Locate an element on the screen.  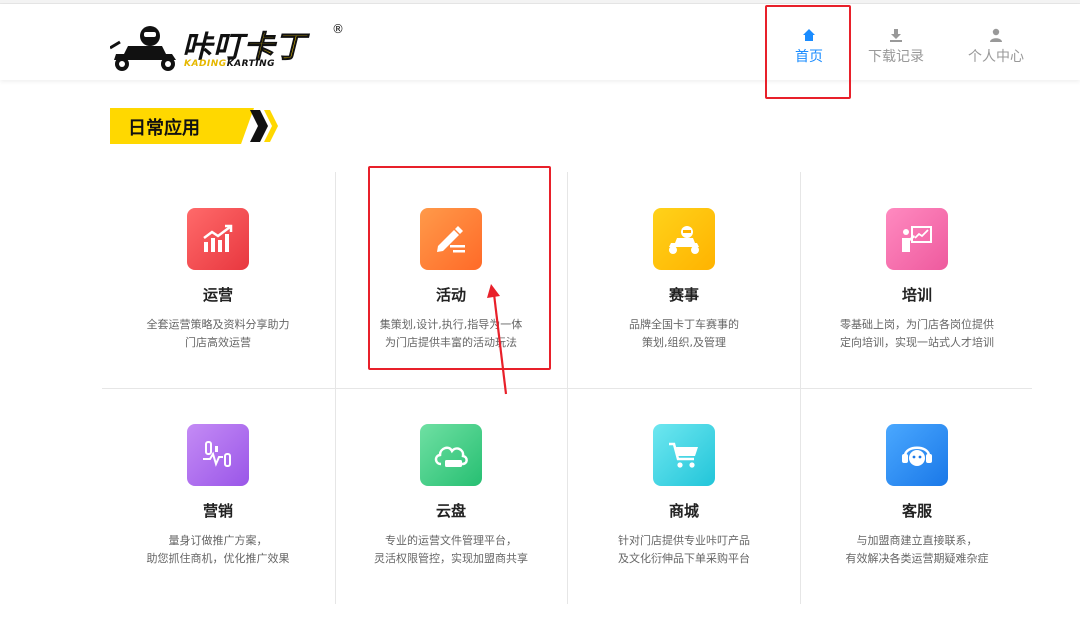
app-card-events: 赛事 品牌全国卡丁车赛事的 策划,组织,及管理 is located at coordinates (684, 280).